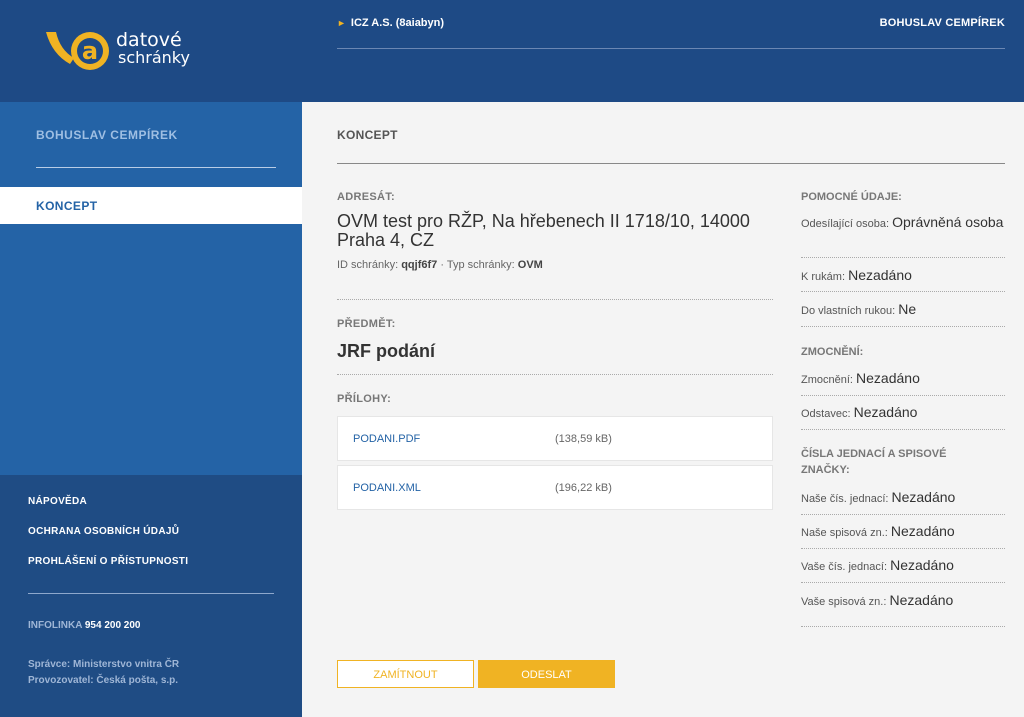 The width and height of the screenshot is (1024, 717). What do you see at coordinates (477, 265) in the screenshot?
I see `box-type-label: · Typ schránky:` at bounding box center [477, 265].